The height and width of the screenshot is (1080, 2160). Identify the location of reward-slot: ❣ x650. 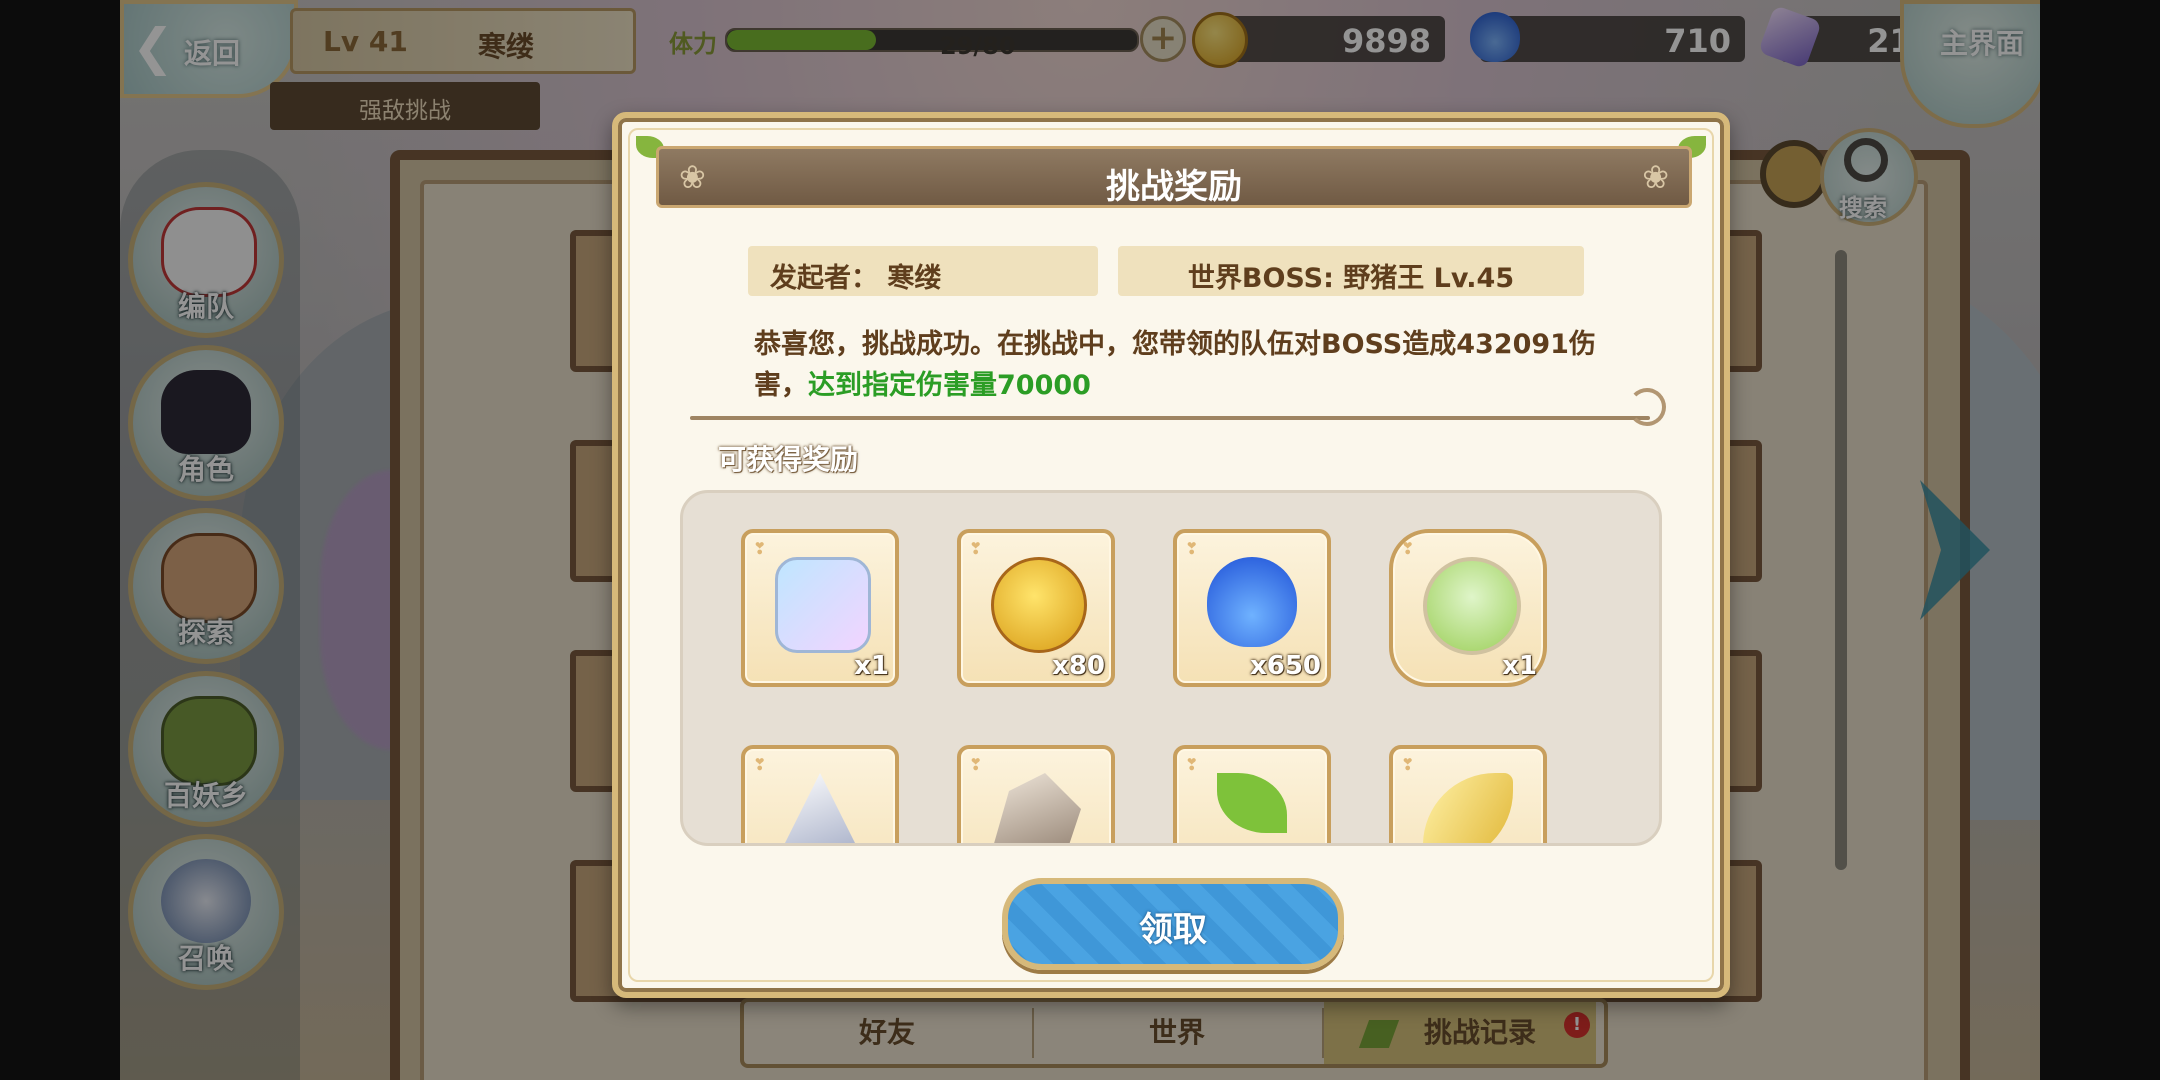
(1252, 608).